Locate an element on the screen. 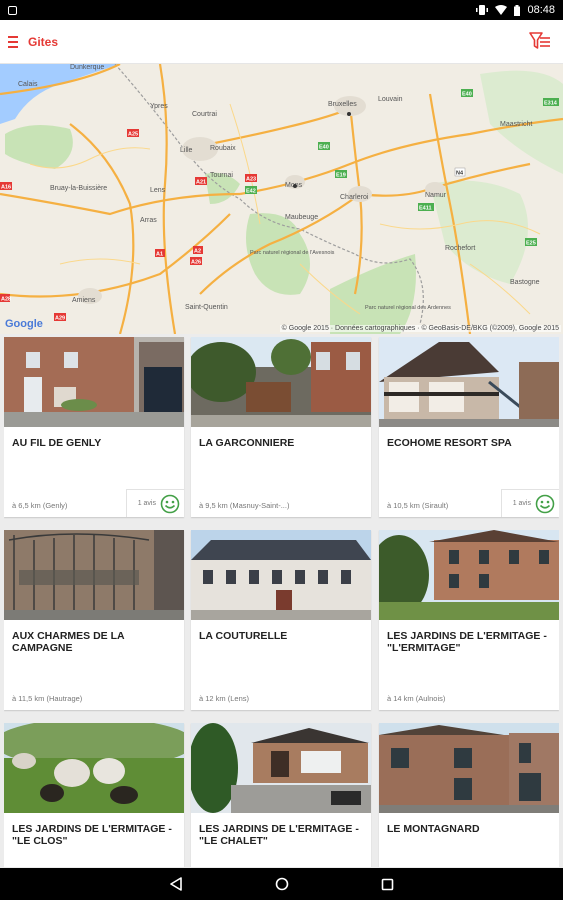 The width and height of the screenshot is (563, 900). road-label: A28 is located at coordinates (6, 300).